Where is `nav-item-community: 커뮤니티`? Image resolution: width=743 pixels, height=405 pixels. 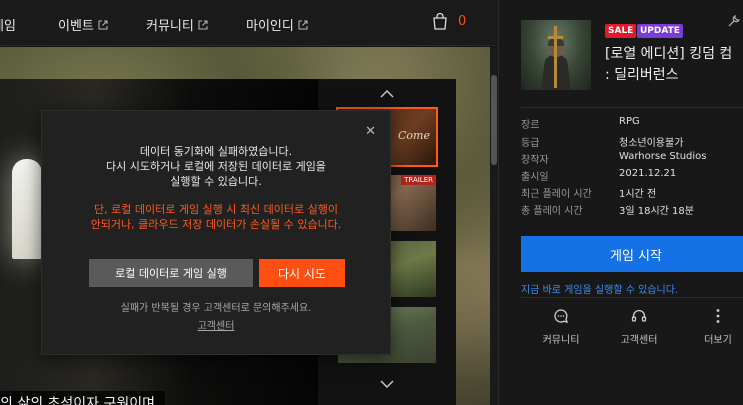
nav-item-community: 커뮤니티 is located at coordinates (177, 24).